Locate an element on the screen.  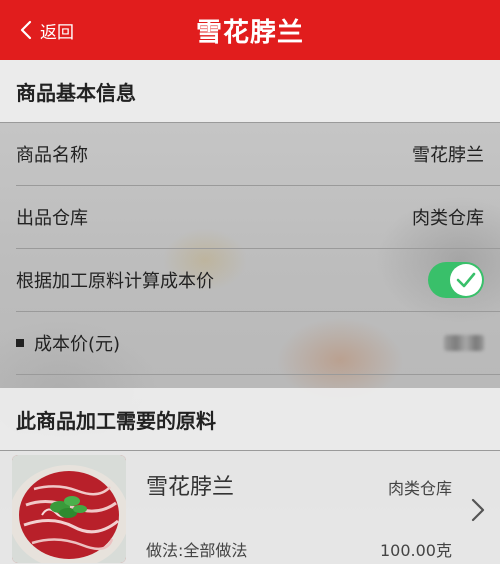
cost-price-value-blurred is located at coordinates (464, 343).